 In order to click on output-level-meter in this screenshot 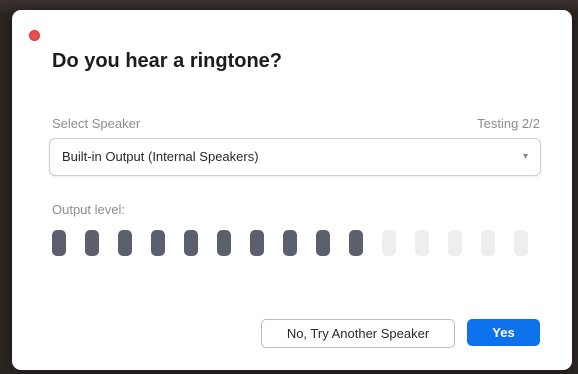, I will do `click(292, 243)`.